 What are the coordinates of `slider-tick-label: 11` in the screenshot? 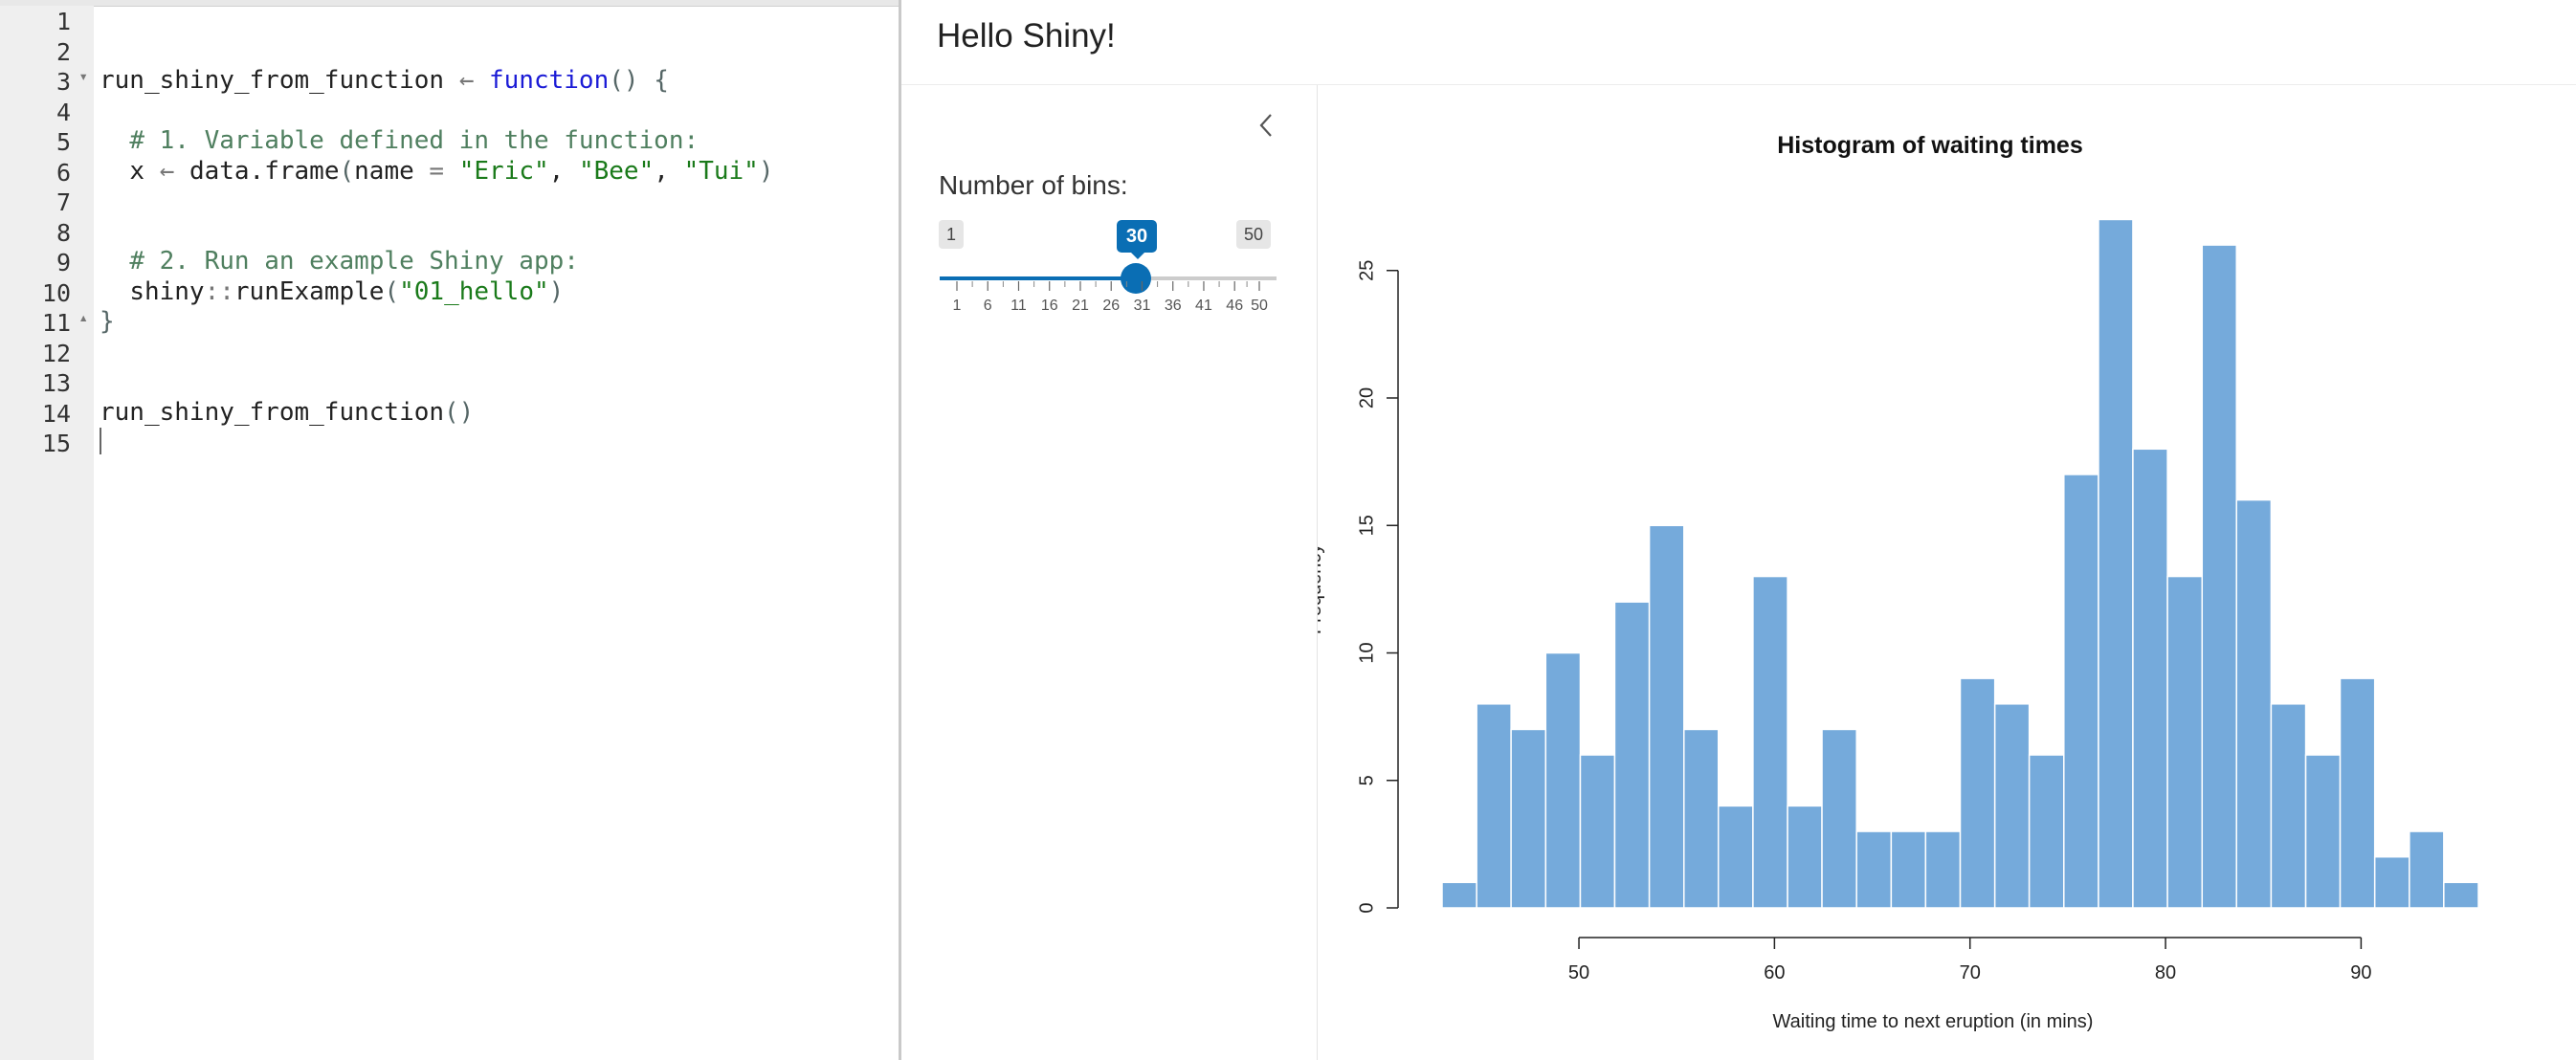 It's located at (1018, 306).